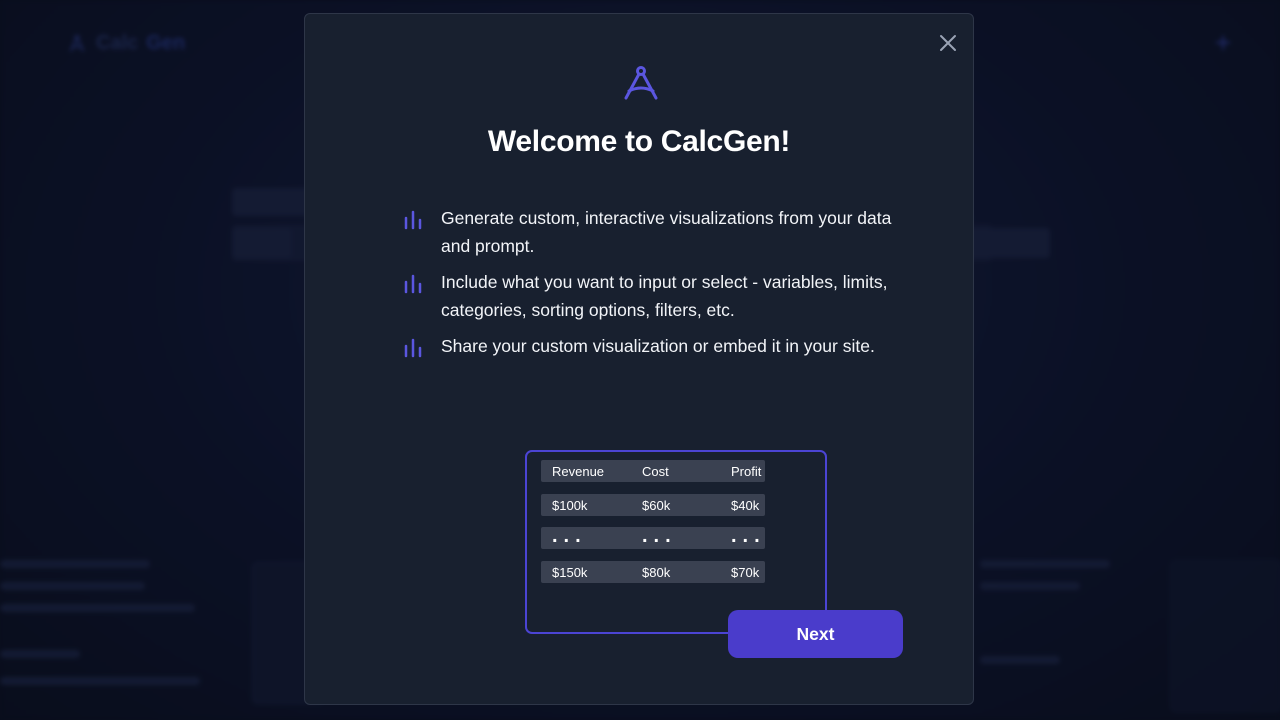 The image size is (1280, 720). I want to click on table-cell: $150k, so click(570, 572).